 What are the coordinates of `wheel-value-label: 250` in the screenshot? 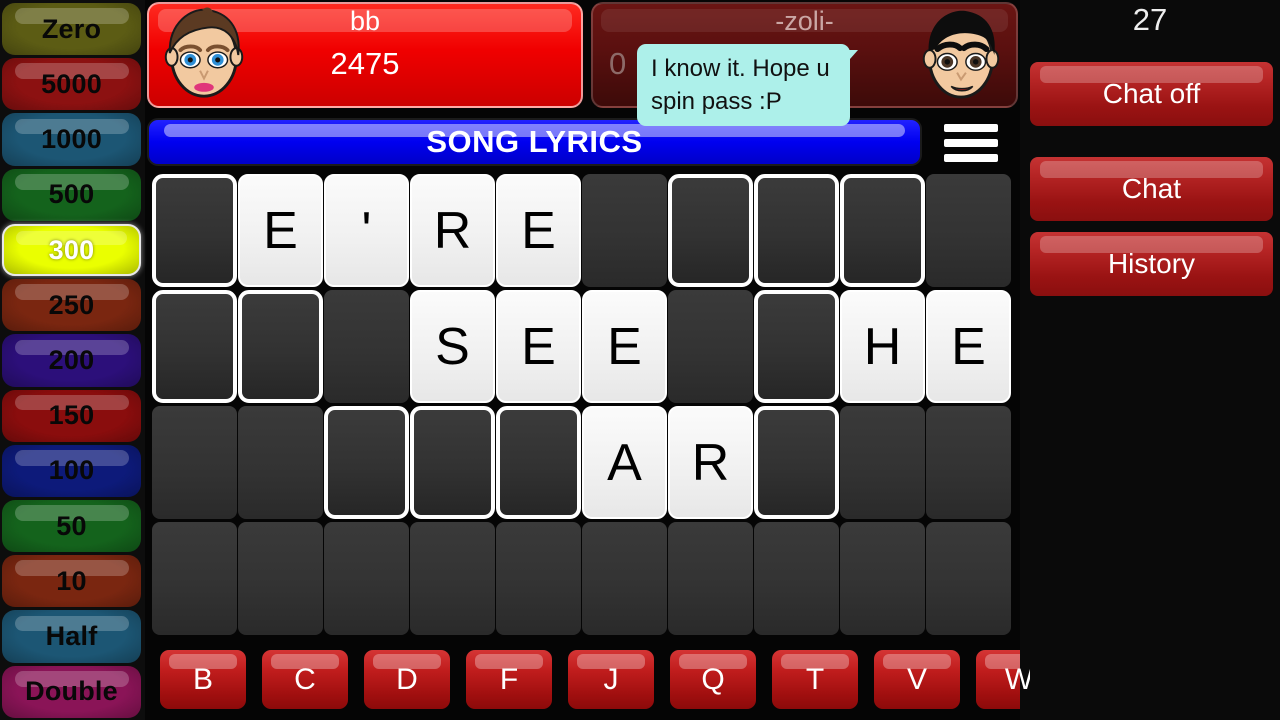 It's located at (71, 304).